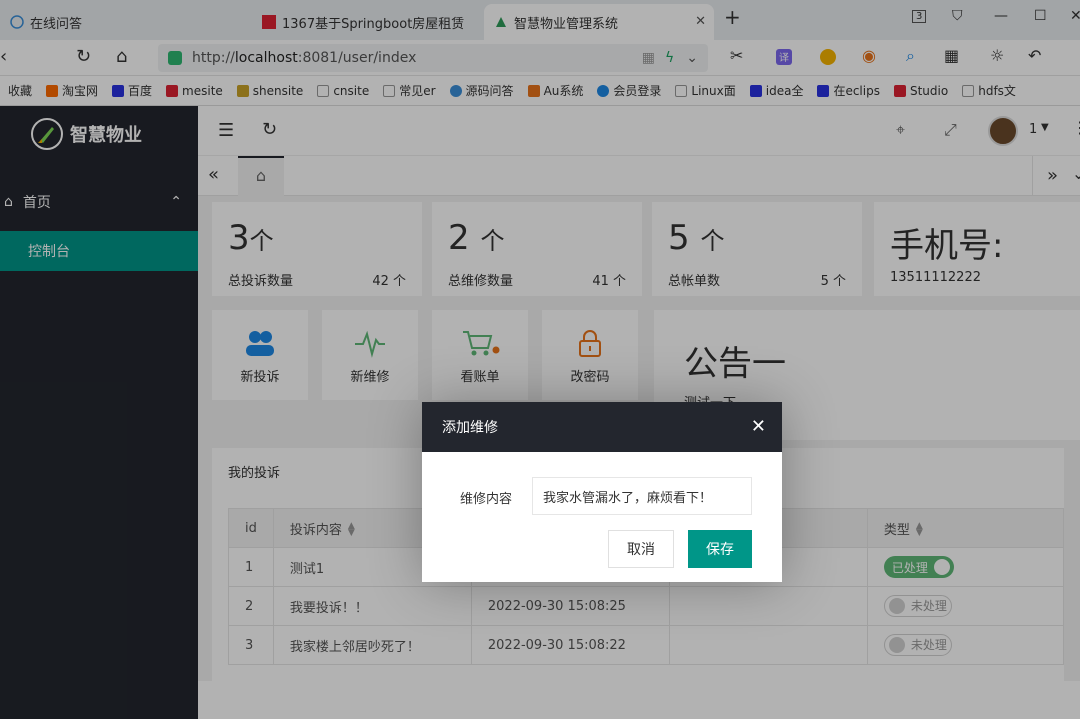 The width and height of the screenshot is (1080, 719). I want to click on add-repair-dialog: 添加维修 ✕ 维修内容 取消 保存, so click(602, 492).